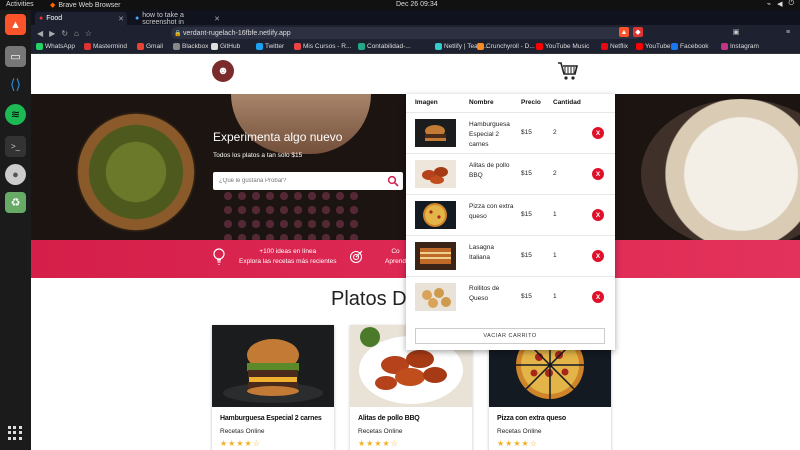  Describe the element at coordinates (15, 174) in the screenshot. I see `disc-icon: ●` at that location.